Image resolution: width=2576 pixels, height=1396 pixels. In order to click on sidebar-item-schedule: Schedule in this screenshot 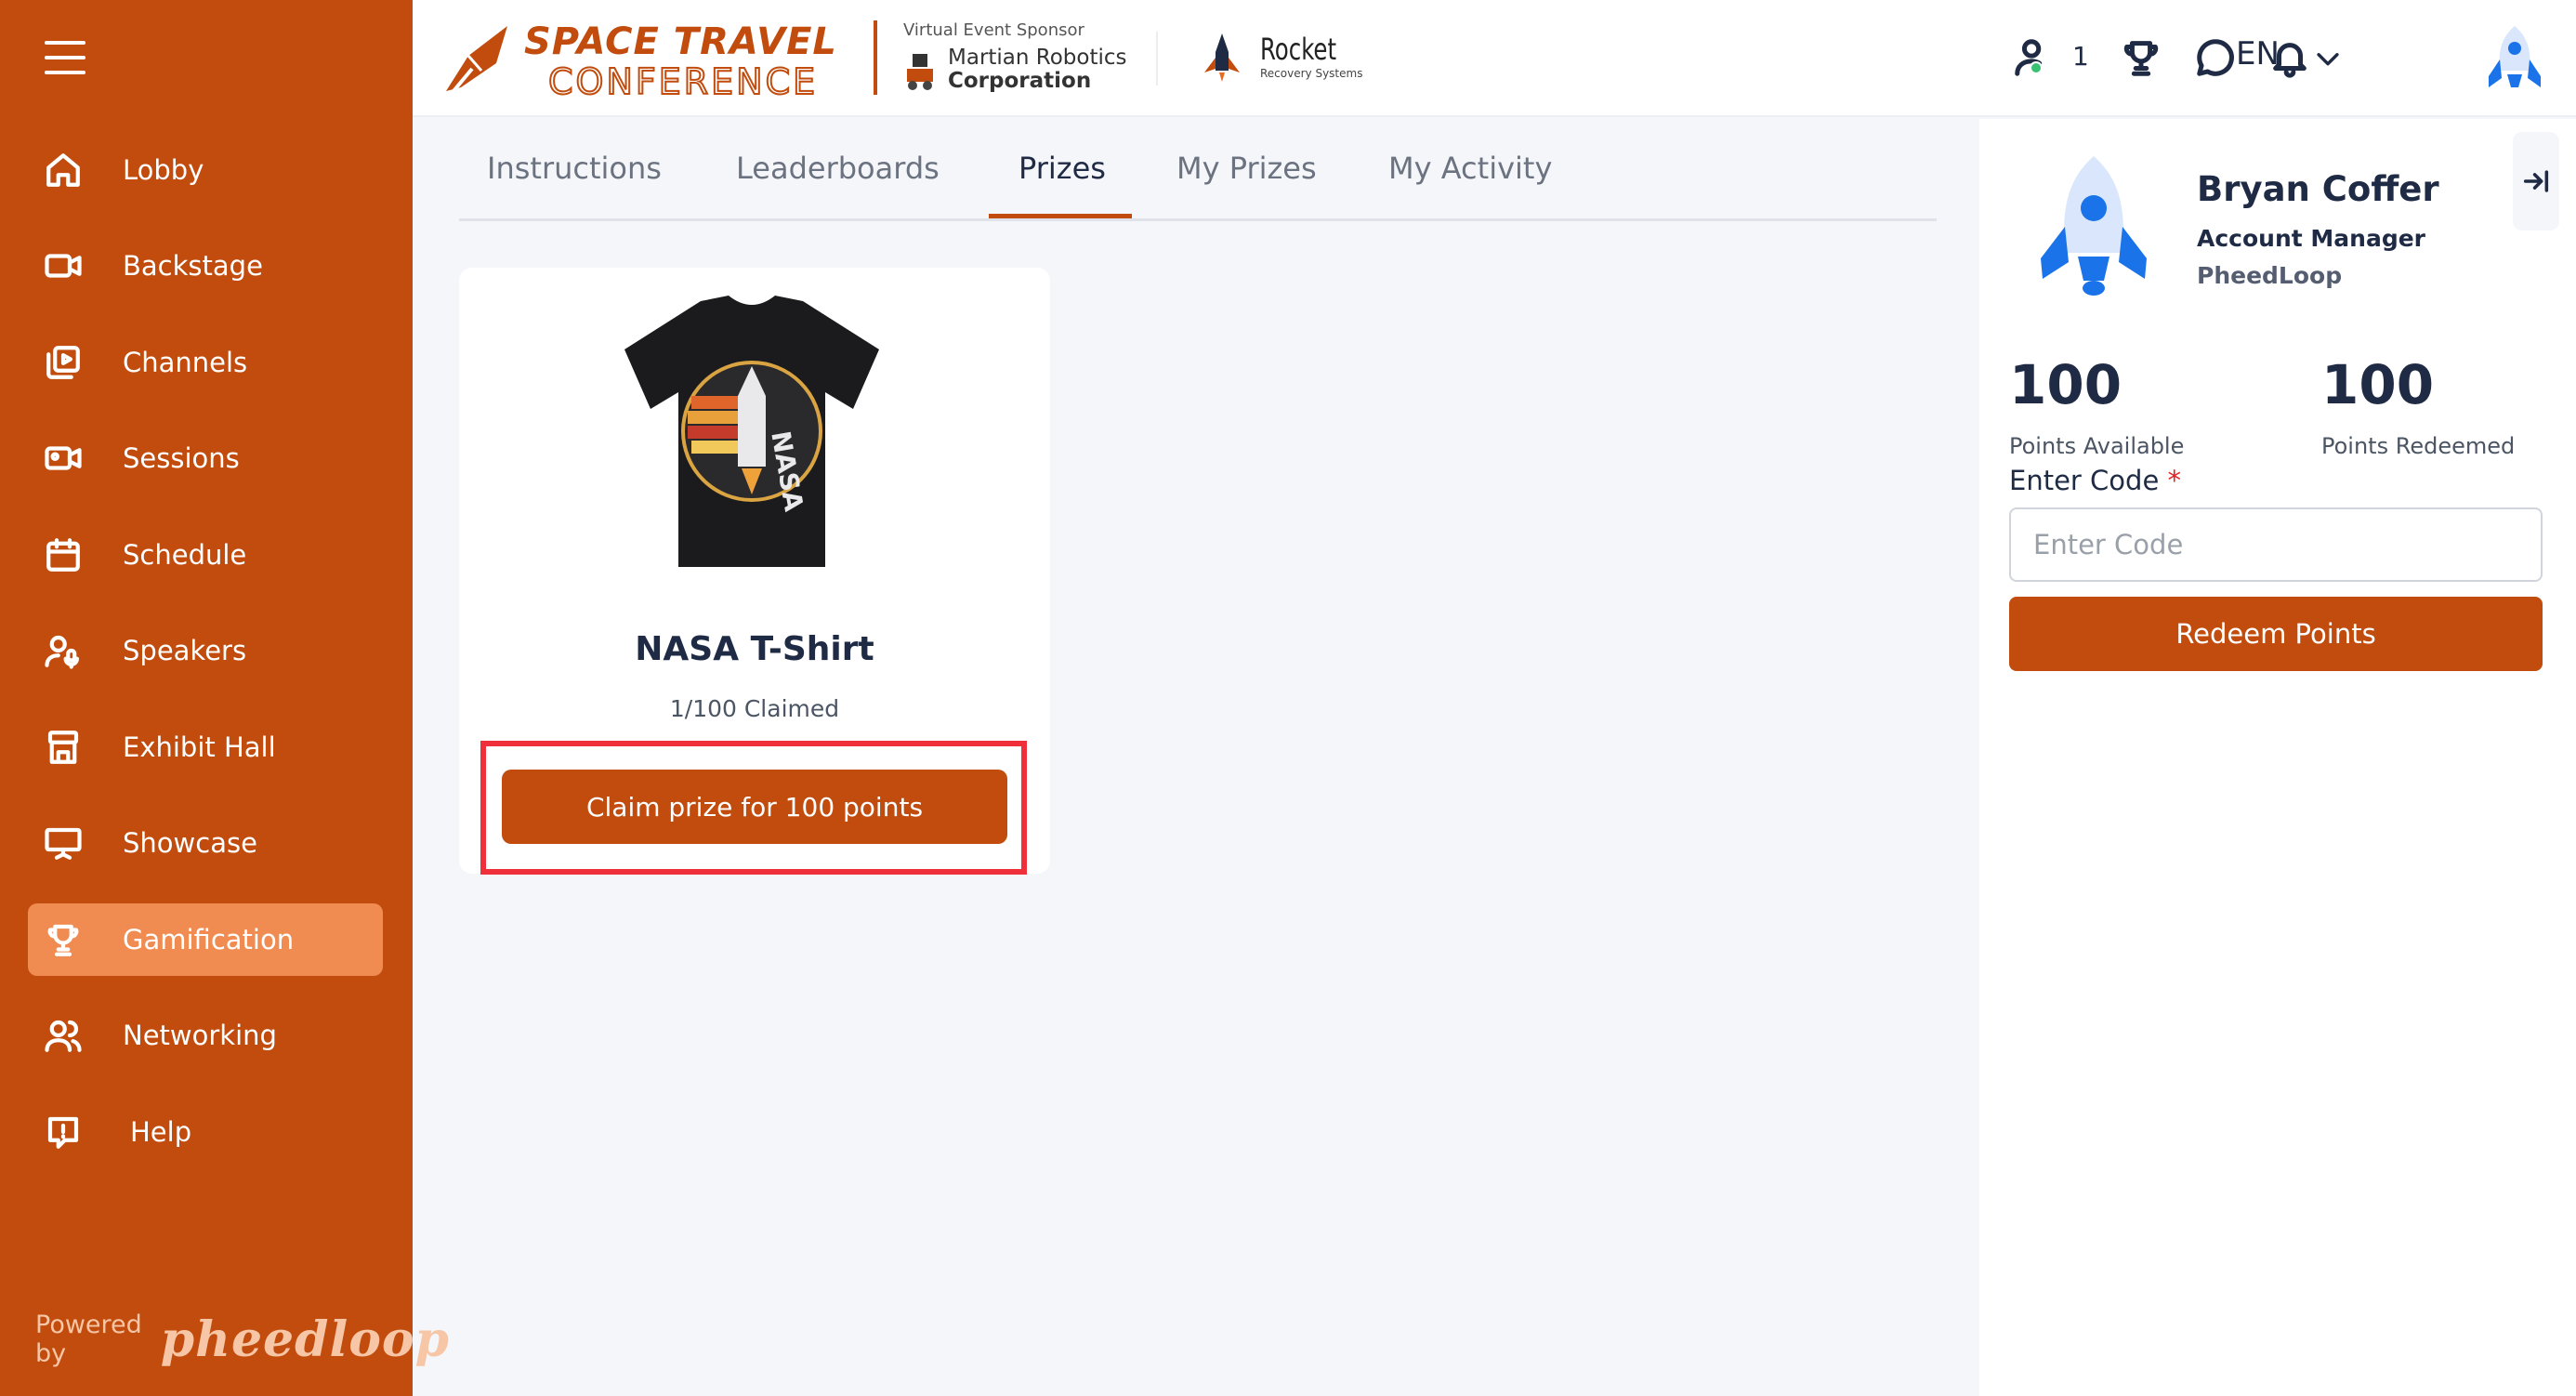, I will do `click(205, 555)`.